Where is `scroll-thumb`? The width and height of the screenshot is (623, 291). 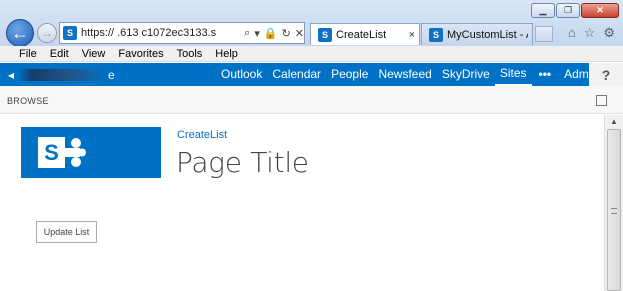 scroll-thumb is located at coordinates (614, 210).